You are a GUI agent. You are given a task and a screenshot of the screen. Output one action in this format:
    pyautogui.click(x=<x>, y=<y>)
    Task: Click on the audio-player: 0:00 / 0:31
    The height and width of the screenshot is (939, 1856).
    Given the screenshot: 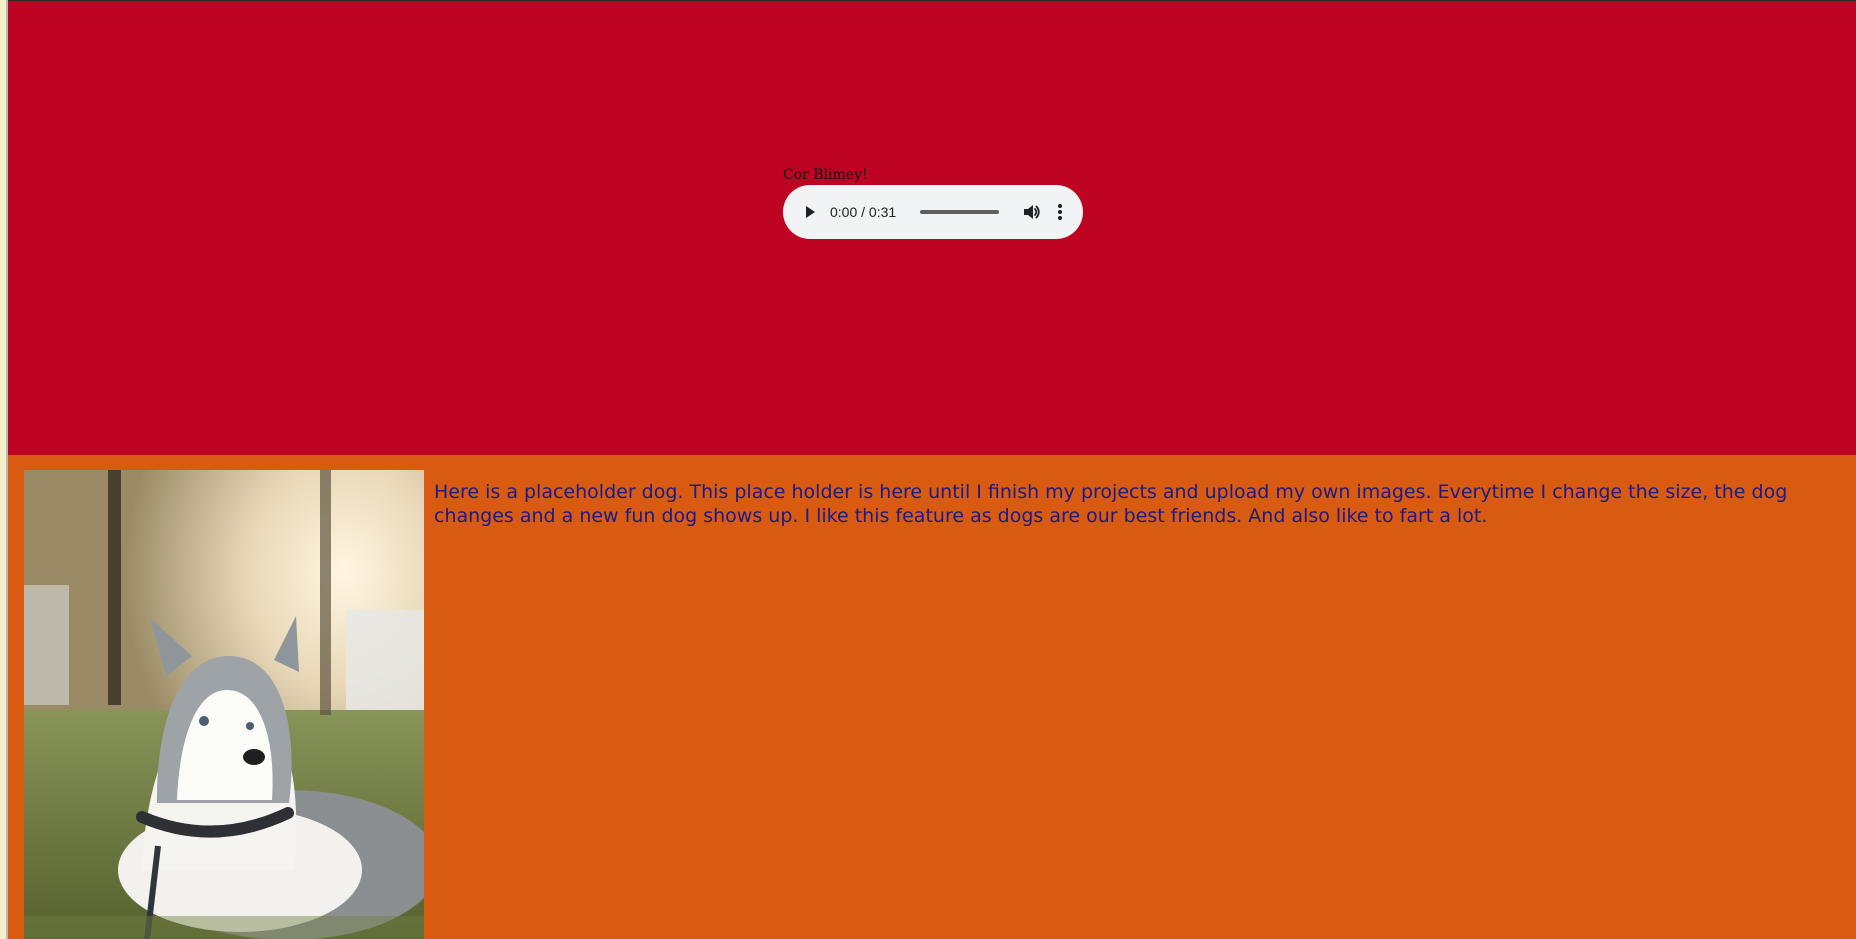 What is the action you would take?
    pyautogui.click(x=933, y=212)
    